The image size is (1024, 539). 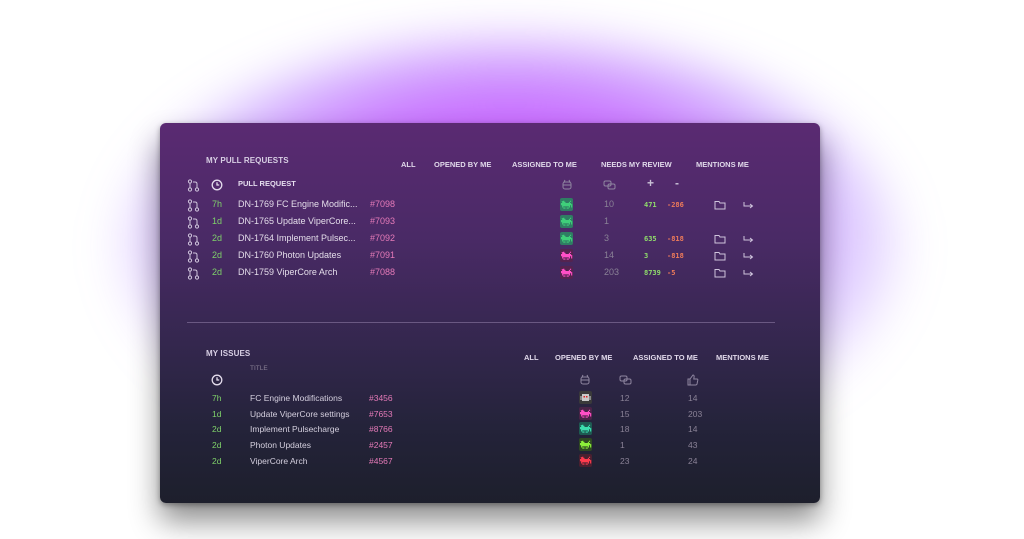 I want to click on issue-title: Implement Pulsecharge, so click(x=294, y=429).